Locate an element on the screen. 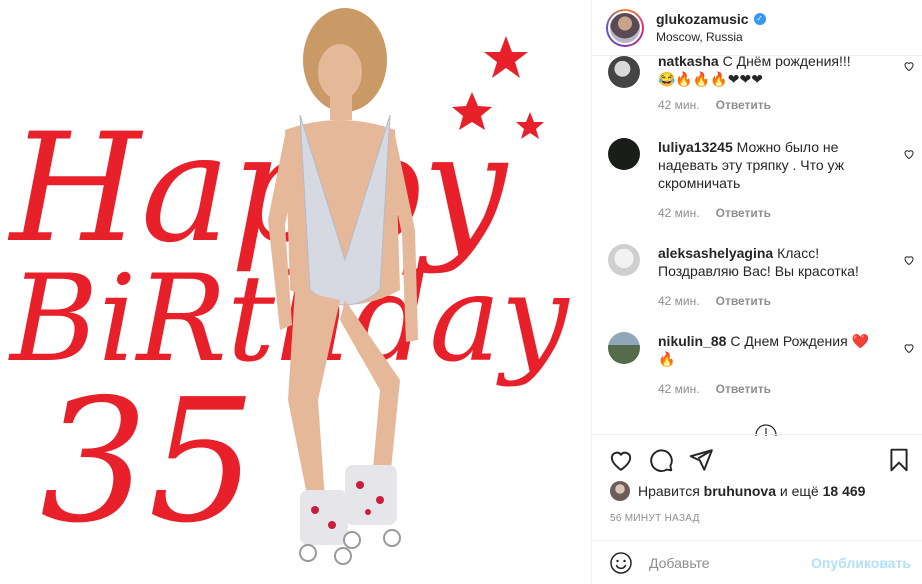 This screenshot has height=584, width=922. comment-emoji-line: 😂🔥🔥🔥❤❤❤ is located at coordinates (710, 79).